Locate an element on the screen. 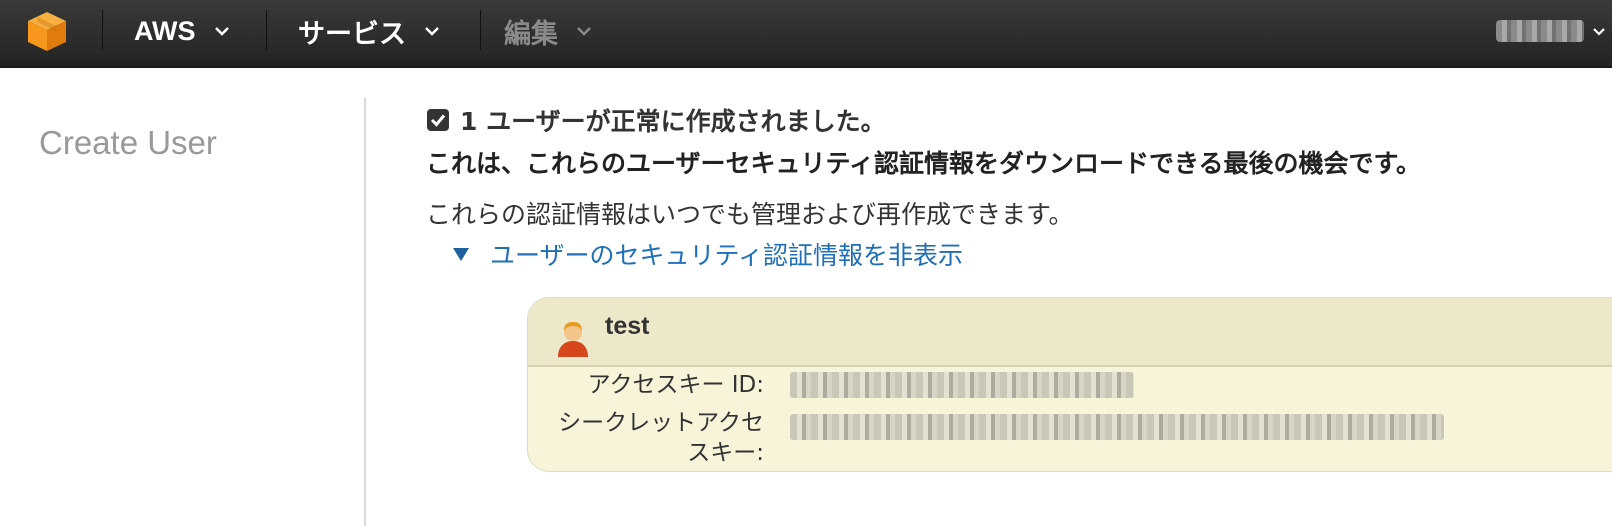 The height and width of the screenshot is (526, 1612). user-icon is located at coordinates (573, 339).